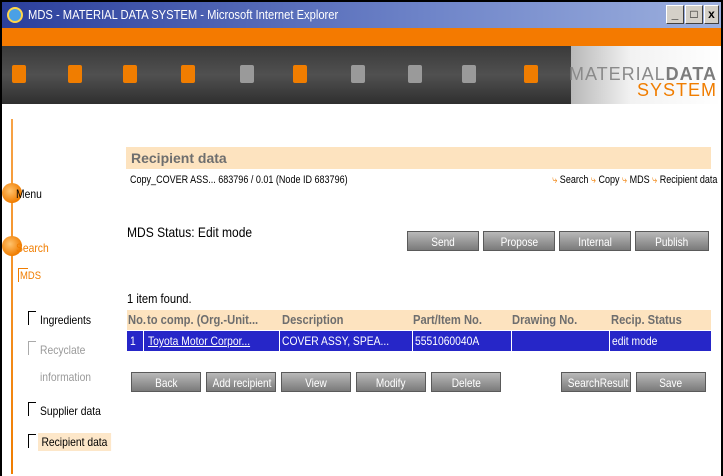  I want to click on breadcrumb-search: Search, so click(573, 180).